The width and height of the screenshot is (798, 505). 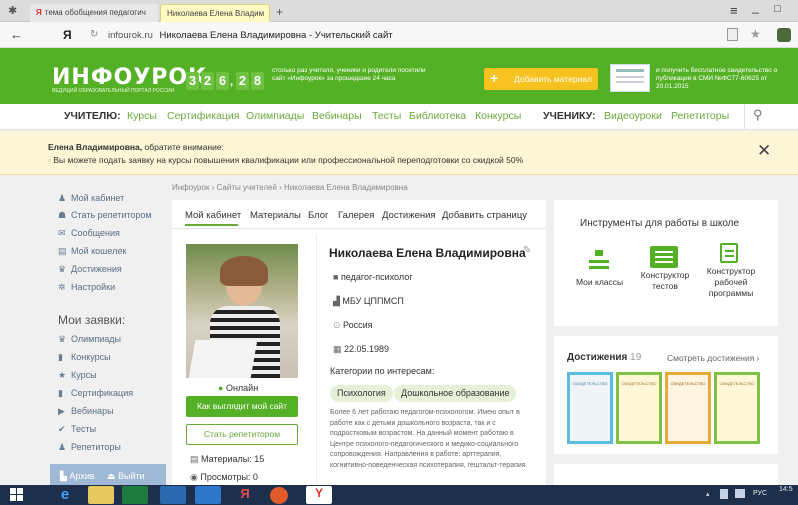 I want to click on tray-flag-icon, so click(x=724, y=494).